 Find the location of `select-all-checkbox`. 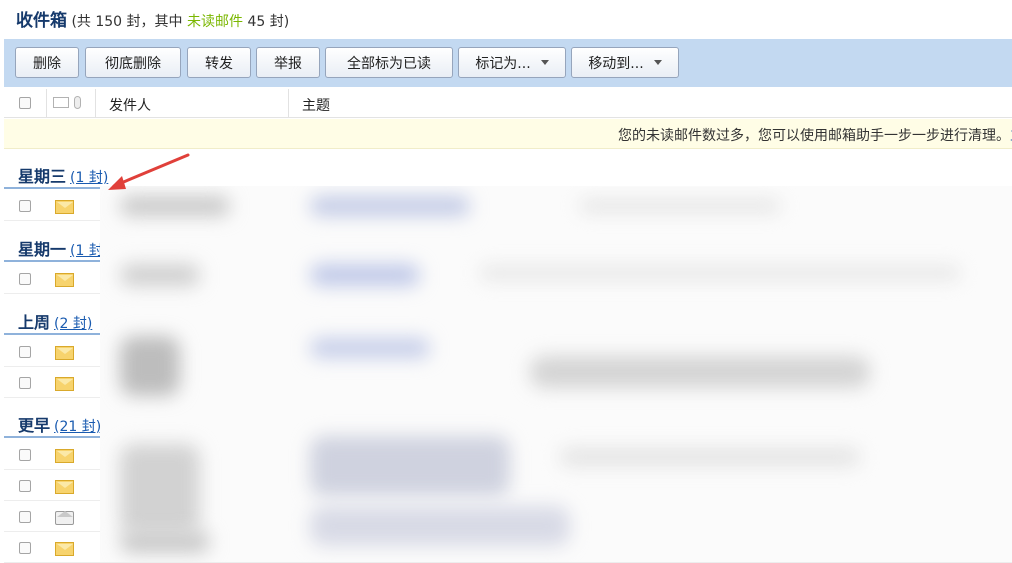

select-all-checkbox is located at coordinates (25, 103).